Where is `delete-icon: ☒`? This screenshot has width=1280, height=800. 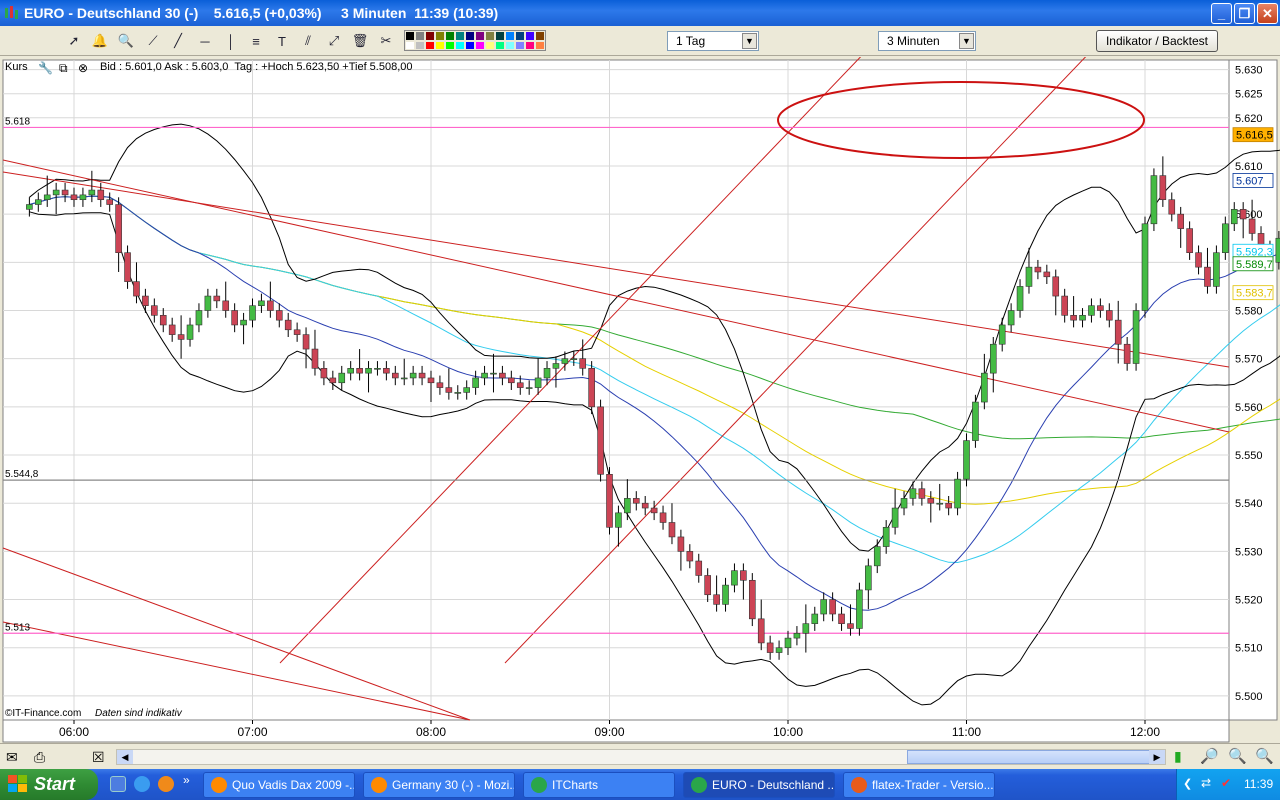 delete-icon: ☒ is located at coordinates (98, 757).